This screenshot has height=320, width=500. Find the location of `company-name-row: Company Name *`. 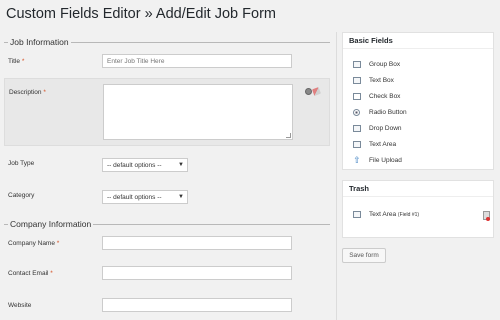

company-name-row: Company Name * is located at coordinates (163, 244).